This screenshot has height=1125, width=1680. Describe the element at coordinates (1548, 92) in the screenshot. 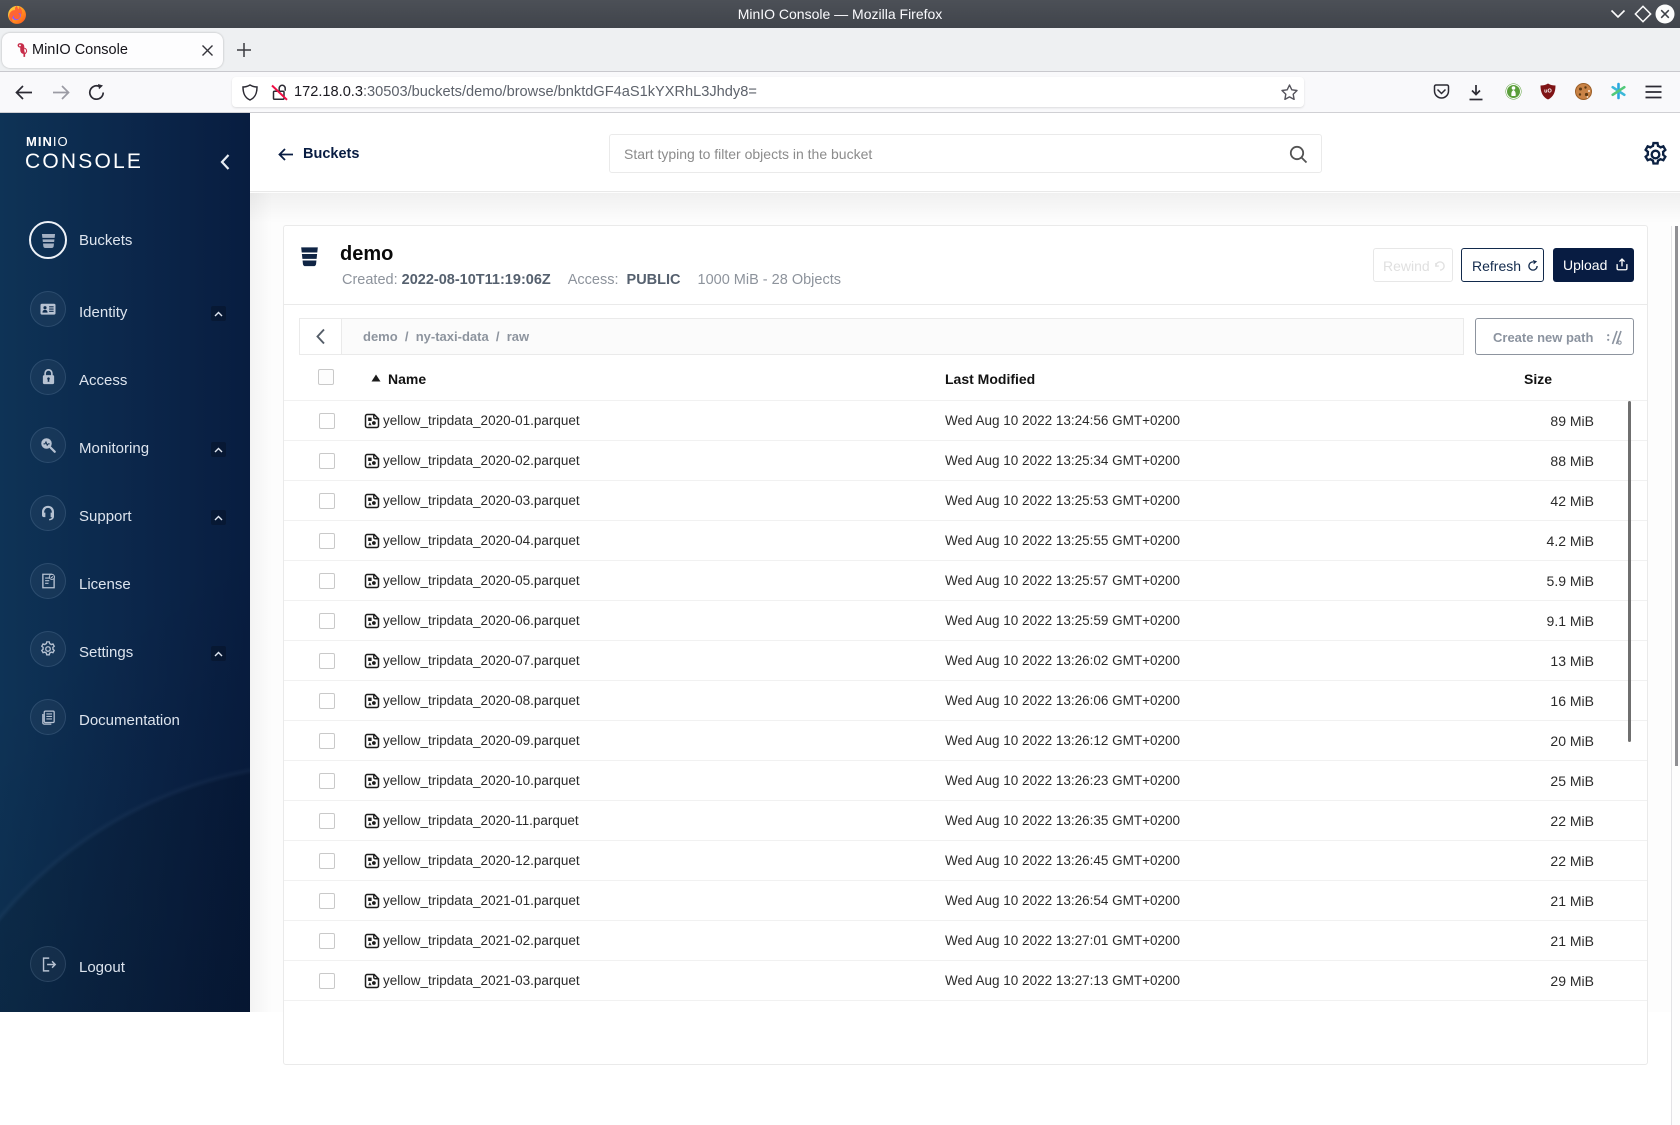

I see `svg-text: uO` at that location.